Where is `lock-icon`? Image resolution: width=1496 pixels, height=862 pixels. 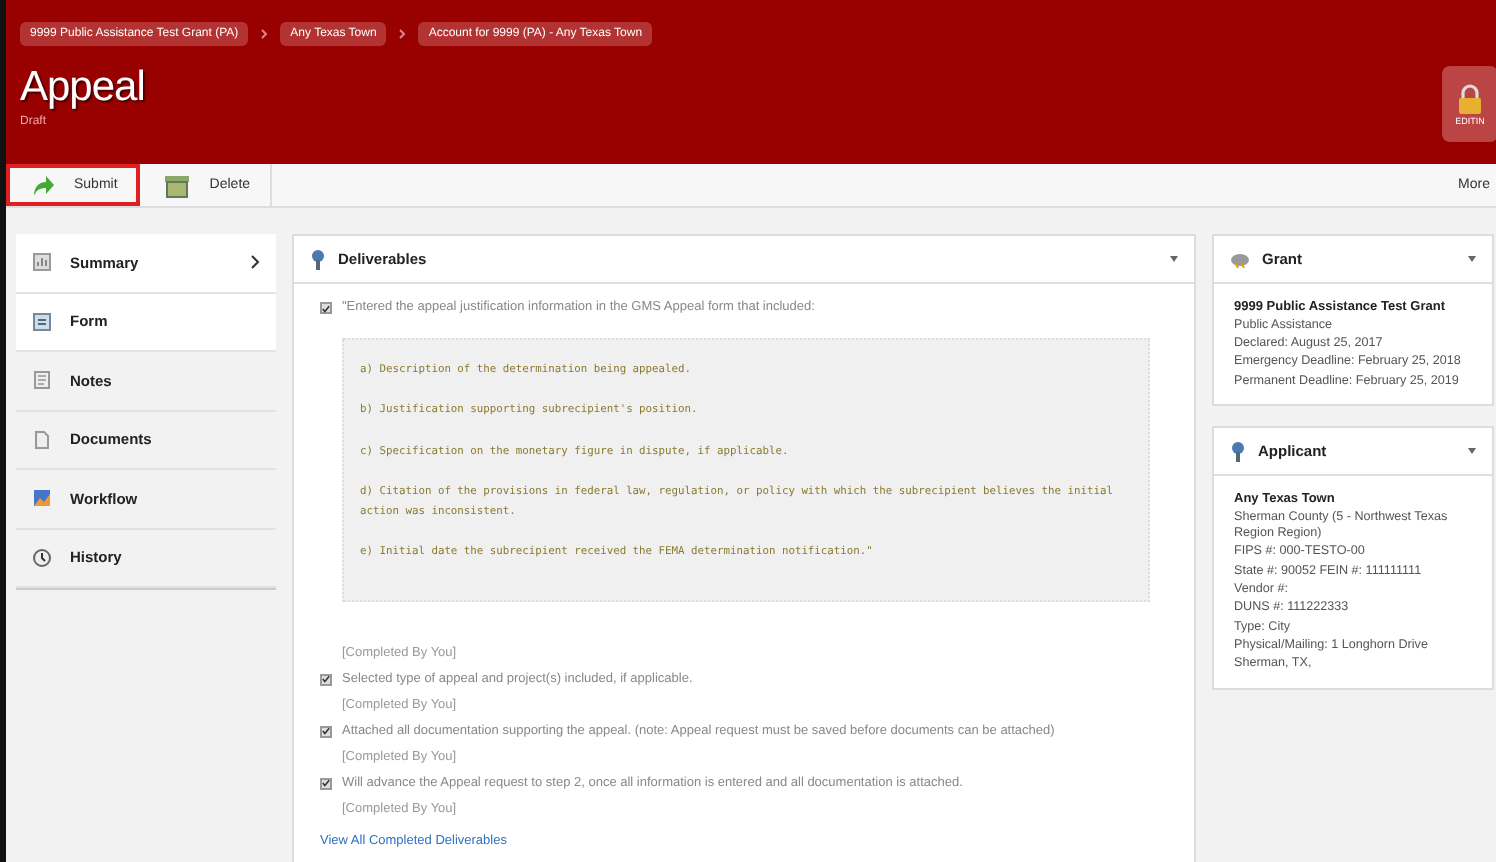 lock-icon is located at coordinates (1470, 98).